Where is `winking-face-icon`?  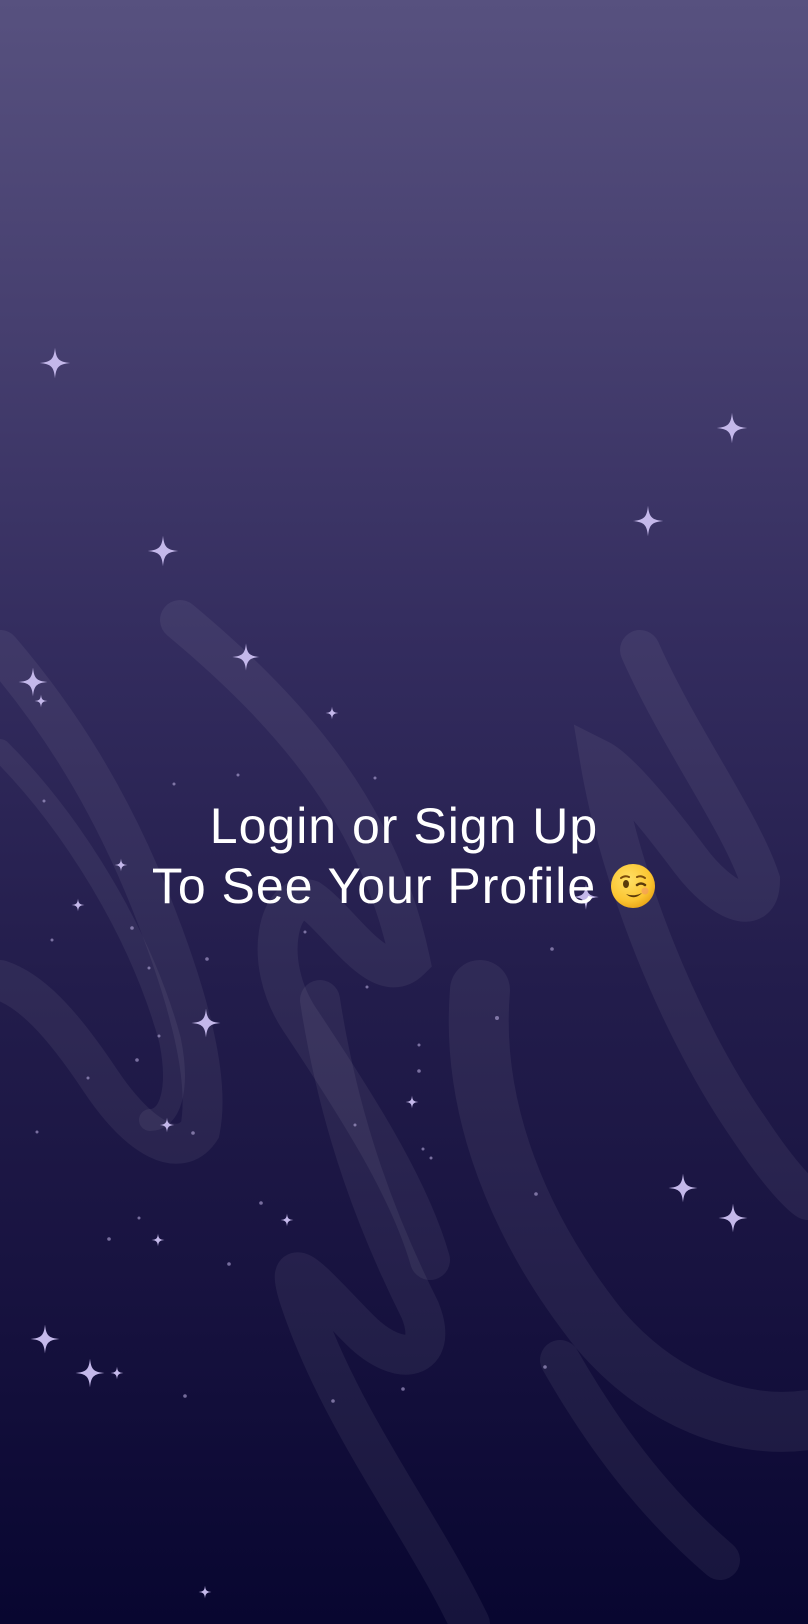 winking-face-icon is located at coordinates (633, 886).